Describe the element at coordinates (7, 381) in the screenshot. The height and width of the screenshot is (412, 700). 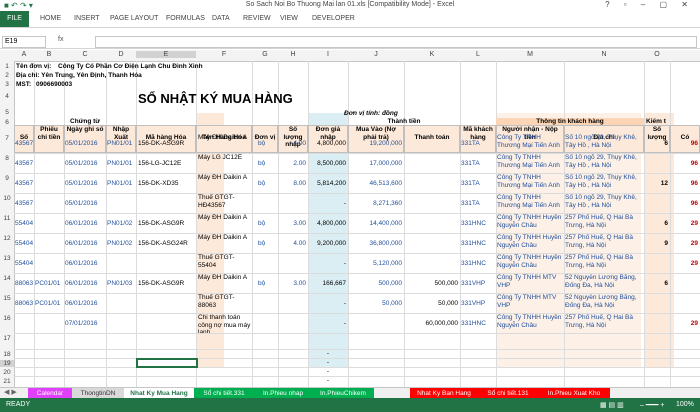
I see `row-header: 21` at that location.